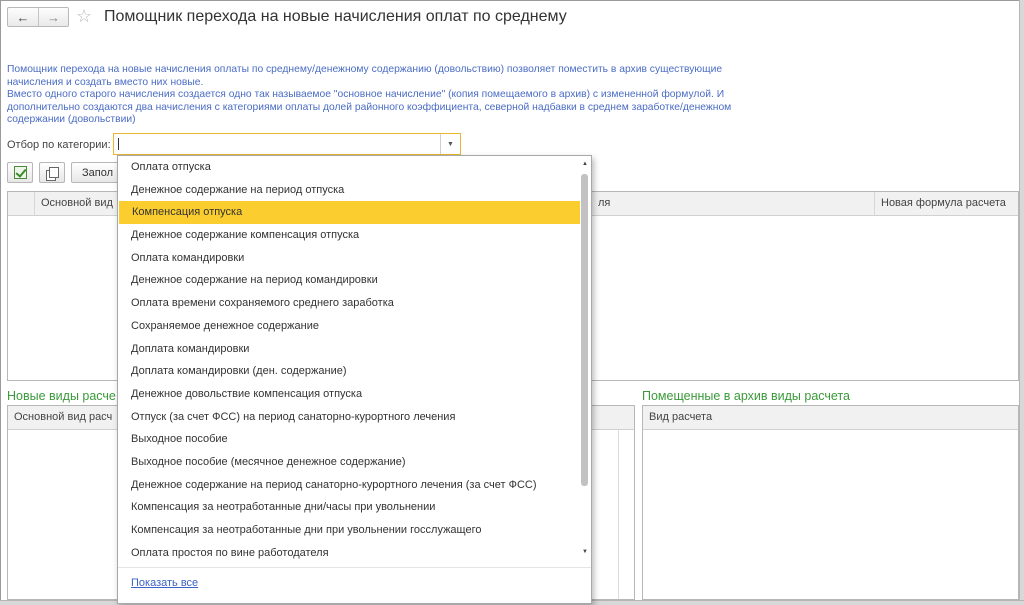 The image size is (1024, 605). I want to click on dropdown-button: ▼, so click(450, 144).